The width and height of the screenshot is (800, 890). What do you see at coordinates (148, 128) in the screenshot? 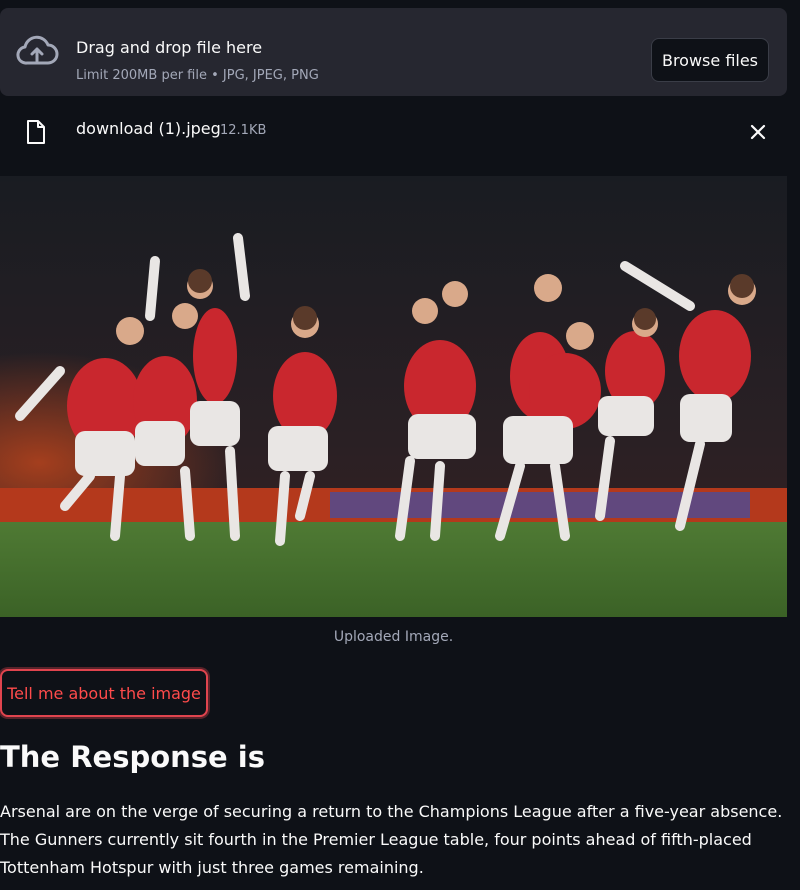
I see `file-name: download (1).jpeg` at bounding box center [148, 128].